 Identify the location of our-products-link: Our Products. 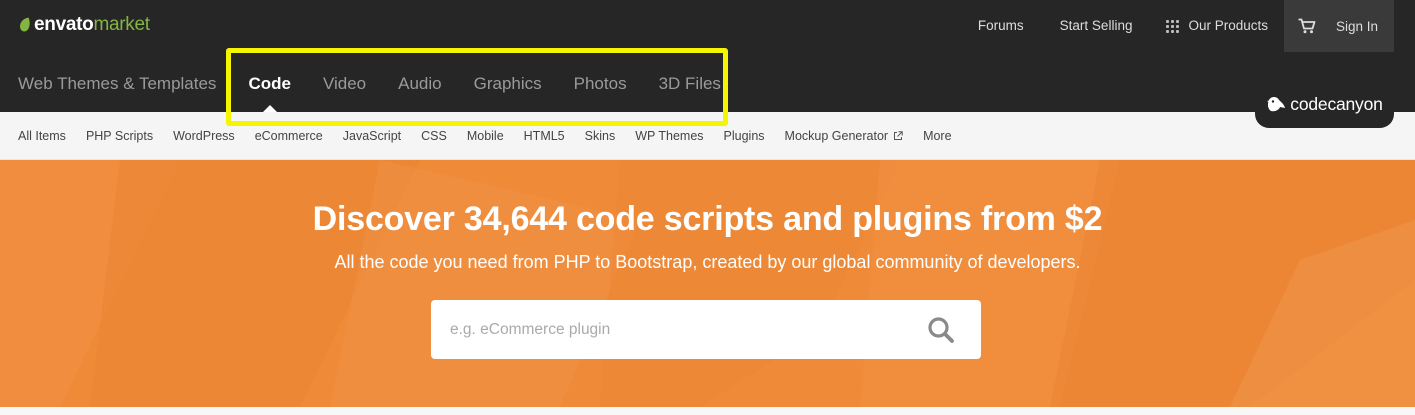
(1217, 26).